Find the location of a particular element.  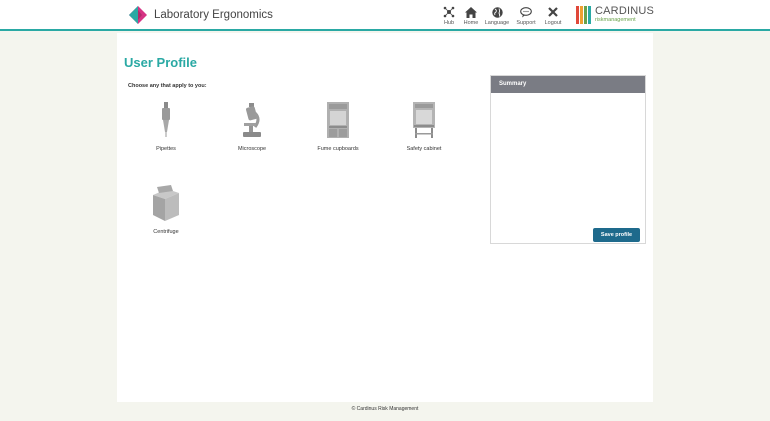

equipment-microscope: Microscope is located at coordinates (252, 126).